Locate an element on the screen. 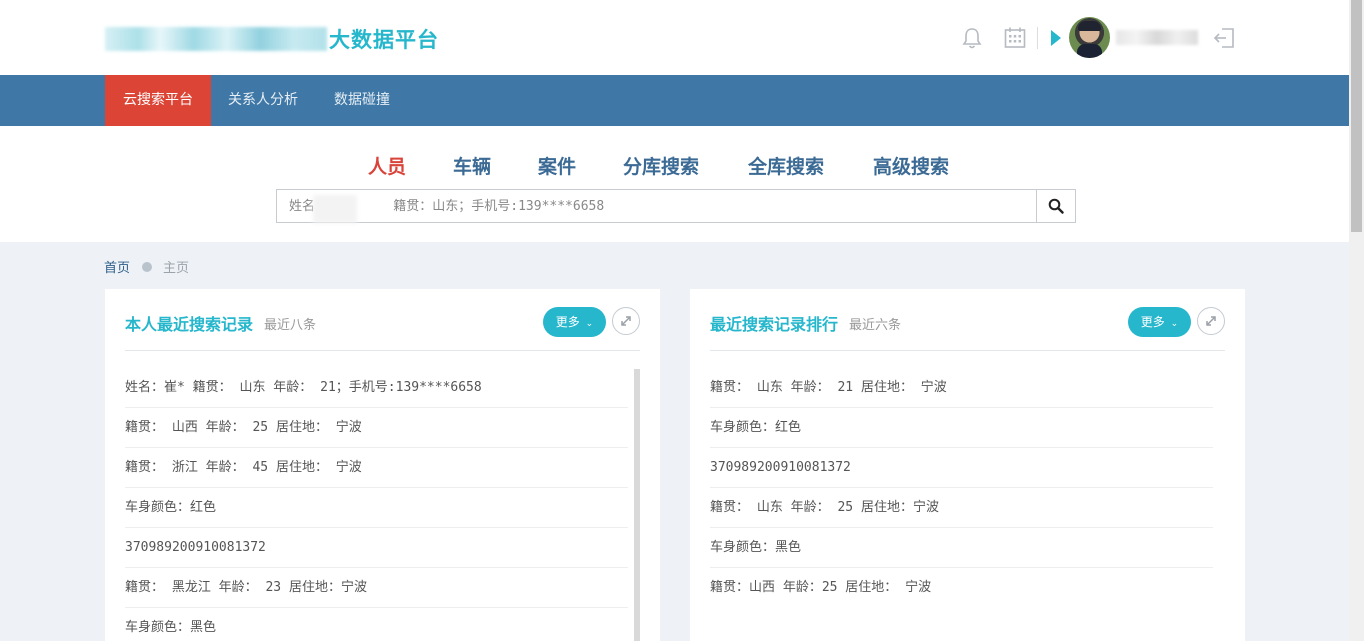 This screenshot has height=641, width=1364. nav-item-cloud-search: 云搜索平台 is located at coordinates (158, 100).